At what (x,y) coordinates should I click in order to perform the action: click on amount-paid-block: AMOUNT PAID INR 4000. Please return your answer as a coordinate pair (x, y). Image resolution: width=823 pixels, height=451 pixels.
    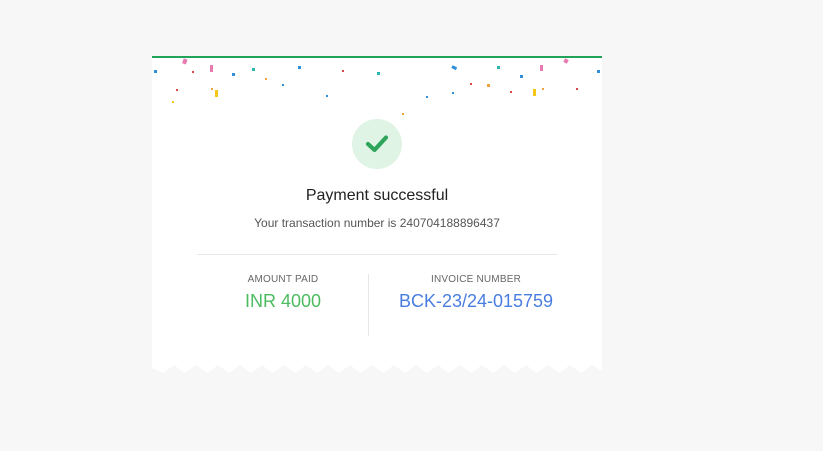
    Looking at the image, I should click on (283, 293).